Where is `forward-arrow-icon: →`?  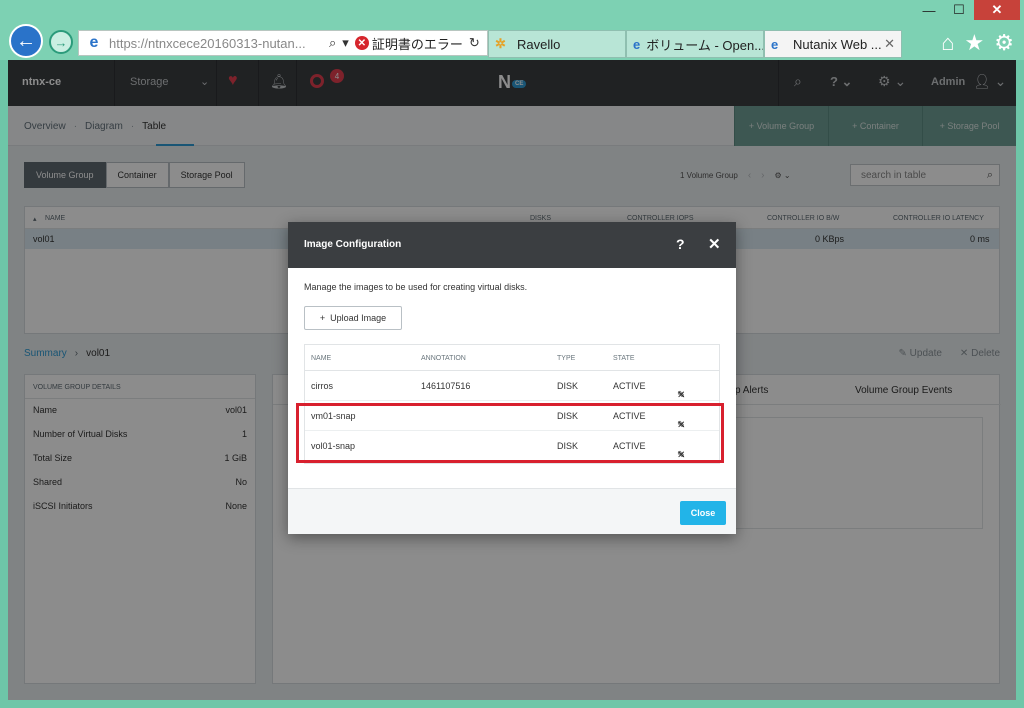
forward-arrow-icon: → is located at coordinates (61, 42).